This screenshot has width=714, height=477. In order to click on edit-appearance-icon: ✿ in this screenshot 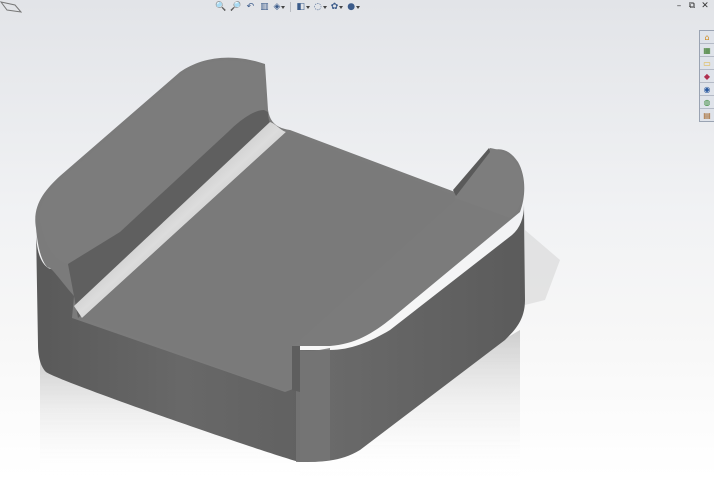, I will do `click(337, 7)`.